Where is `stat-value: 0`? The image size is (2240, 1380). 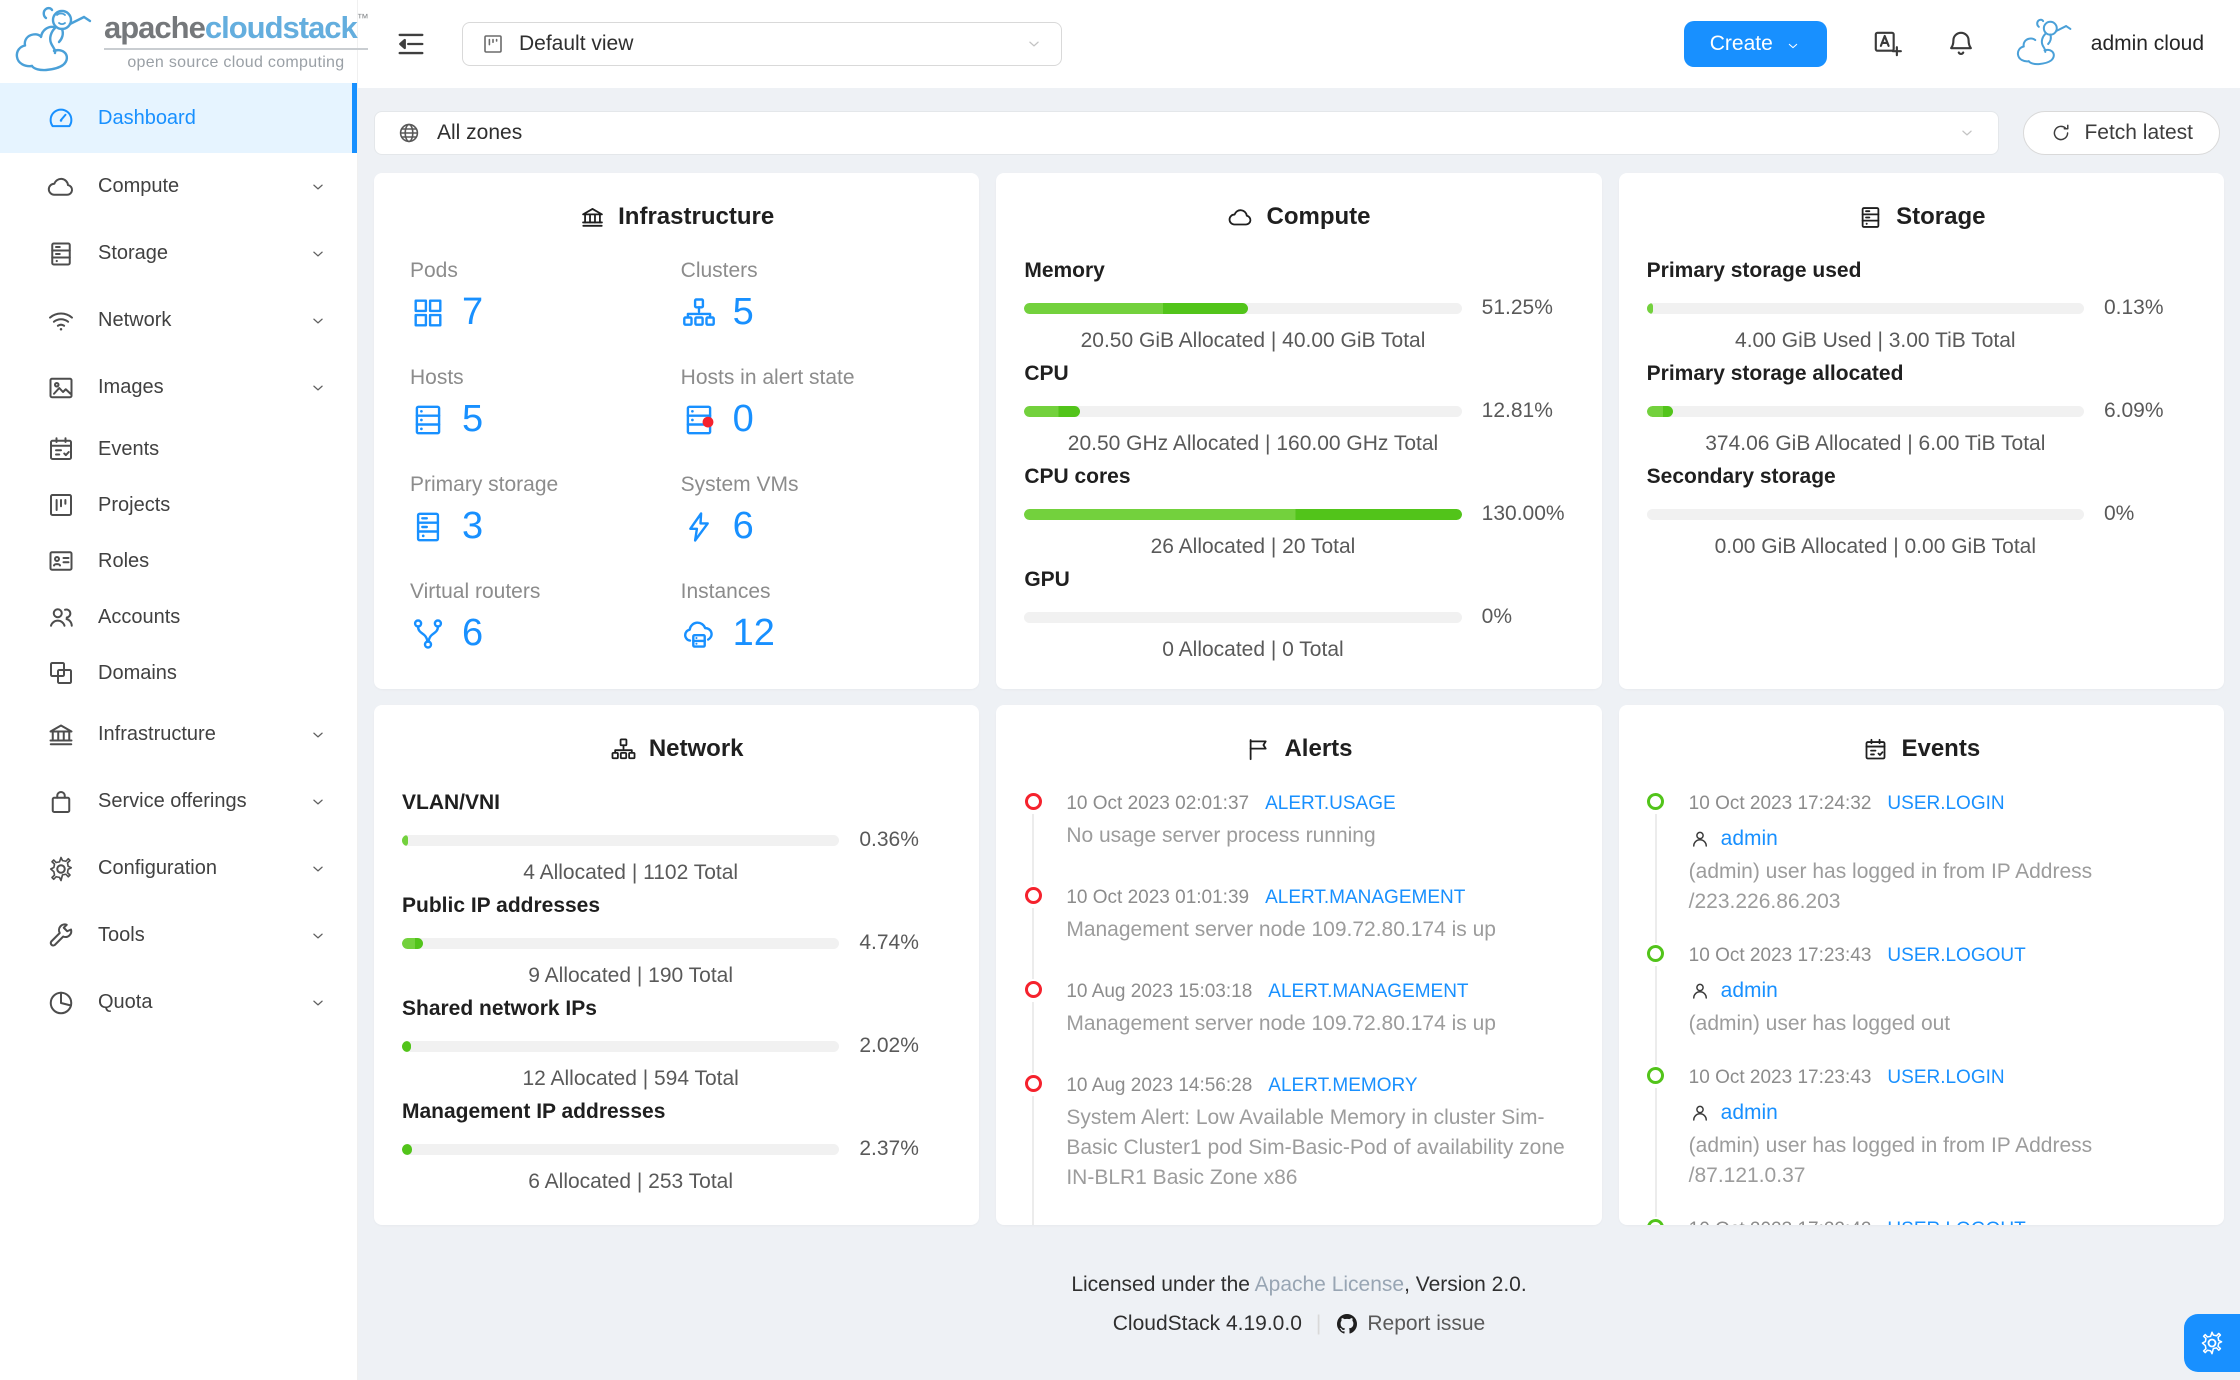 stat-value: 0 is located at coordinates (743, 419).